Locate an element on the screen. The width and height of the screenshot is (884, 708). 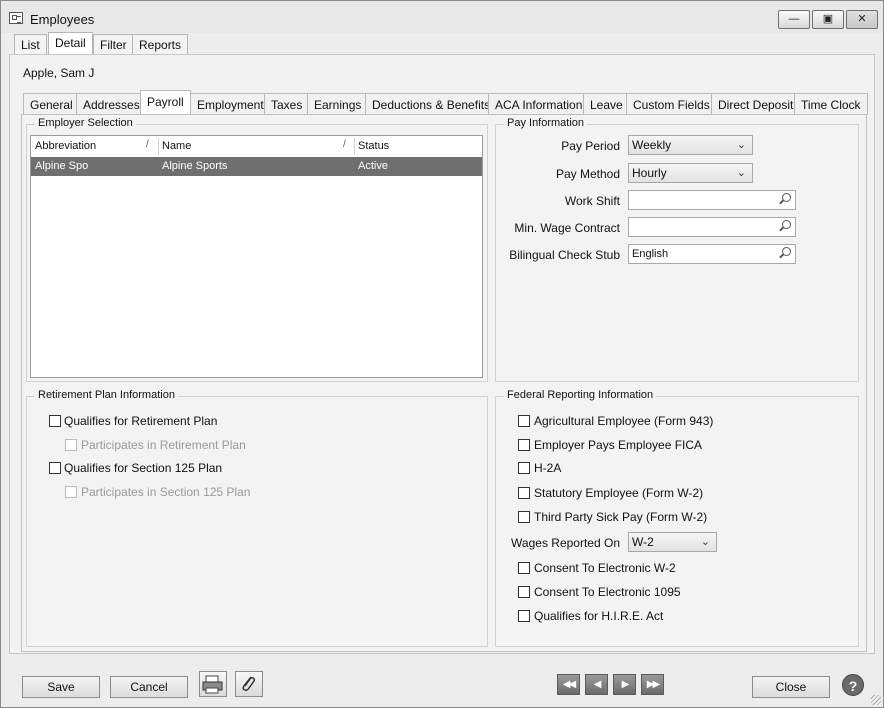
close-window-button: ✕ is located at coordinates (862, 19).